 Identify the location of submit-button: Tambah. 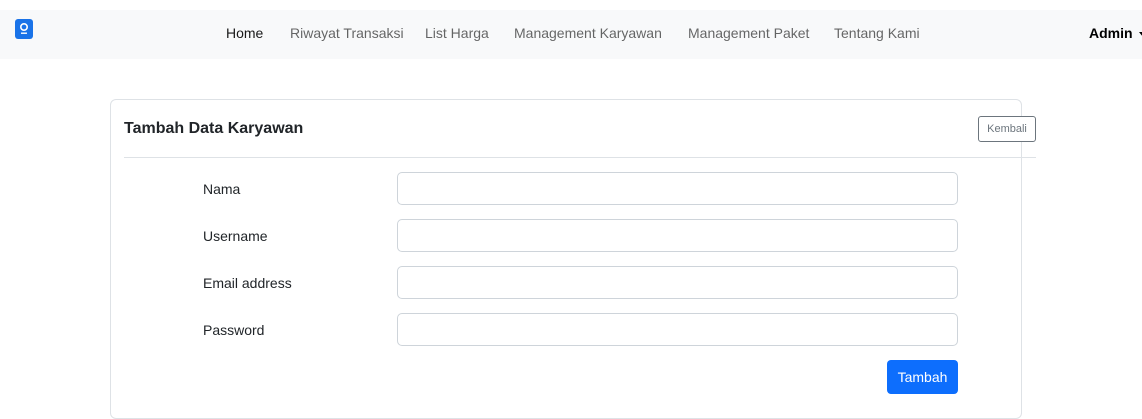
(922, 377).